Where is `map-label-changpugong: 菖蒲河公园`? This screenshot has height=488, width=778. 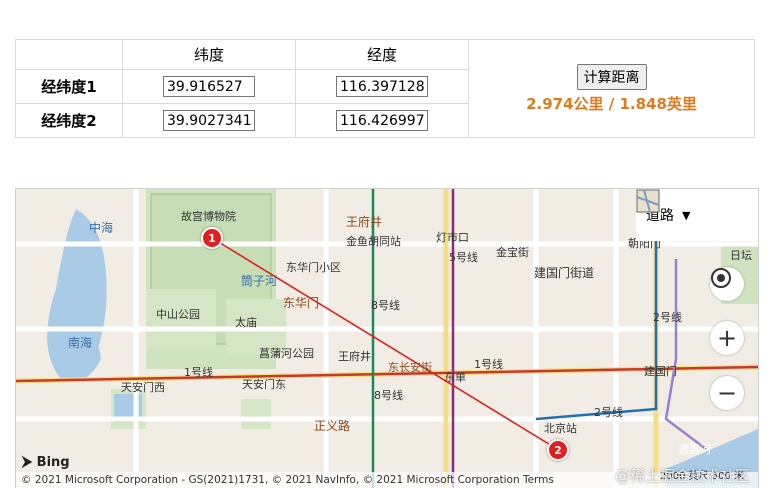
map-label-changpugong: 菖蒲河公园 is located at coordinates (286, 353).